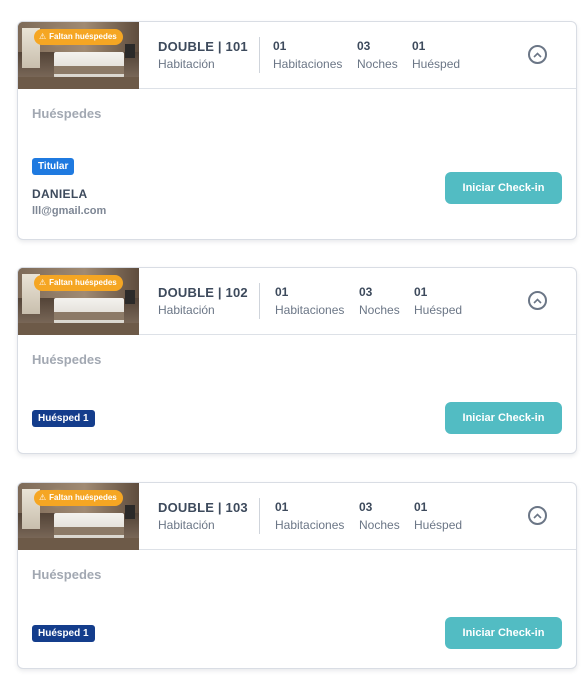  What do you see at coordinates (203, 507) in the screenshot?
I see `room-title: DOUBLE | 103` at bounding box center [203, 507].